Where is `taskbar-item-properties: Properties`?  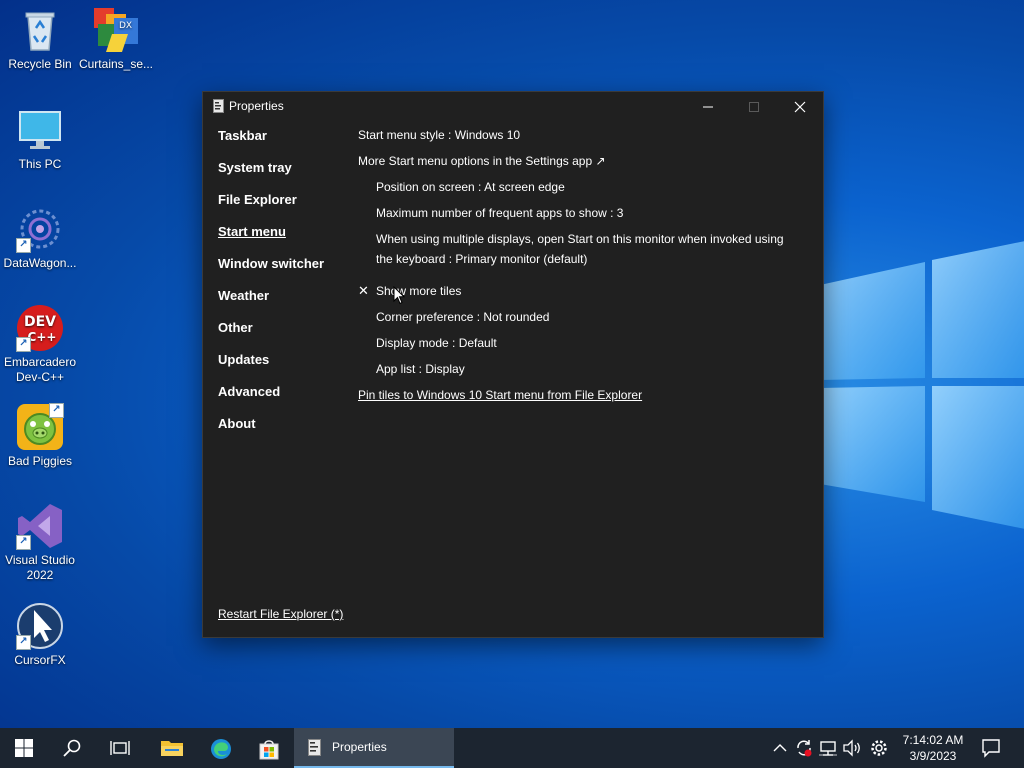
taskbar-item-properties: Properties is located at coordinates (374, 748).